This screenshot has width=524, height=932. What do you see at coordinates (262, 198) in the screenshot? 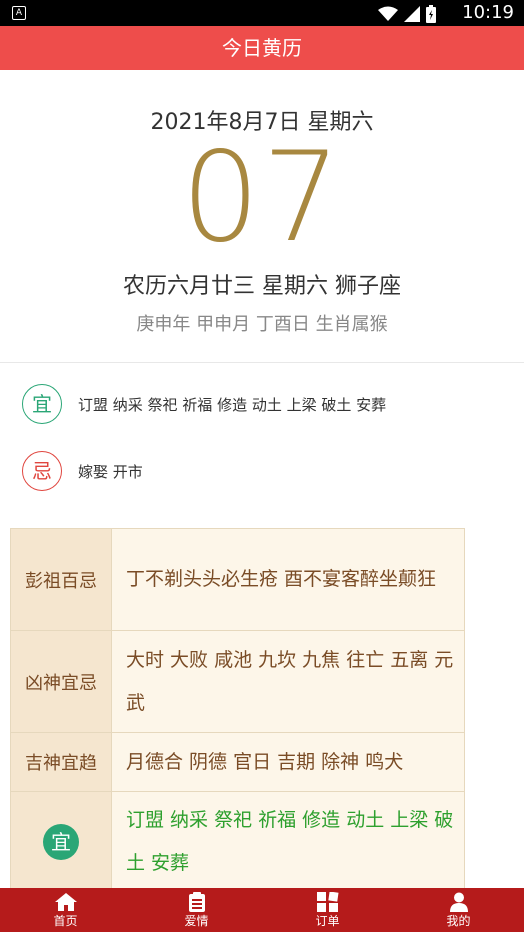
I see `big-day-number: 07` at bounding box center [262, 198].